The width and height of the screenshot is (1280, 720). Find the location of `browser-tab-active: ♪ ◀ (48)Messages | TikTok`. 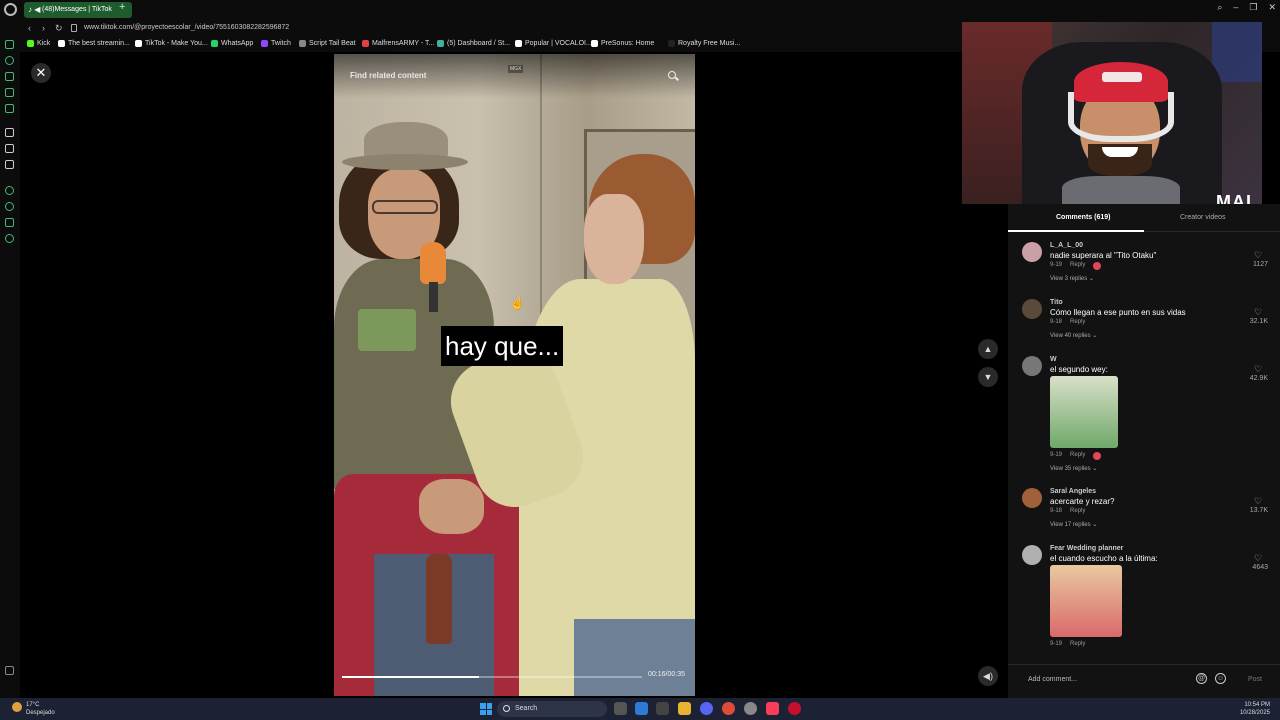

browser-tab-active: ♪ ◀ (48)Messages | TikTok is located at coordinates (78, 10).